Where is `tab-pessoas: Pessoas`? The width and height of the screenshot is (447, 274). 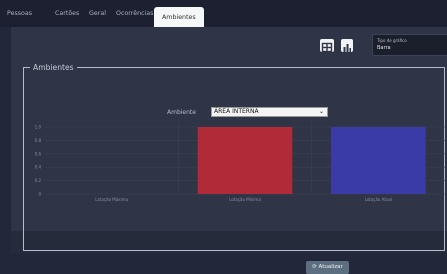 tab-pessoas: Pessoas is located at coordinates (19, 13).